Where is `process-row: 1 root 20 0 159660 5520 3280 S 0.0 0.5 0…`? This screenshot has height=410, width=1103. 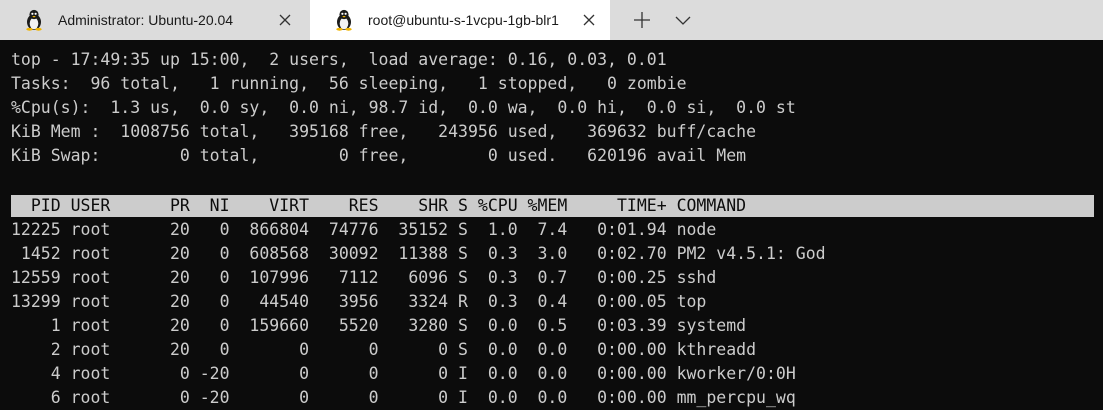
process-row: 1 root 20 0 159660 5520 3280 S 0.0 0.5 0… is located at coordinates (379, 325).